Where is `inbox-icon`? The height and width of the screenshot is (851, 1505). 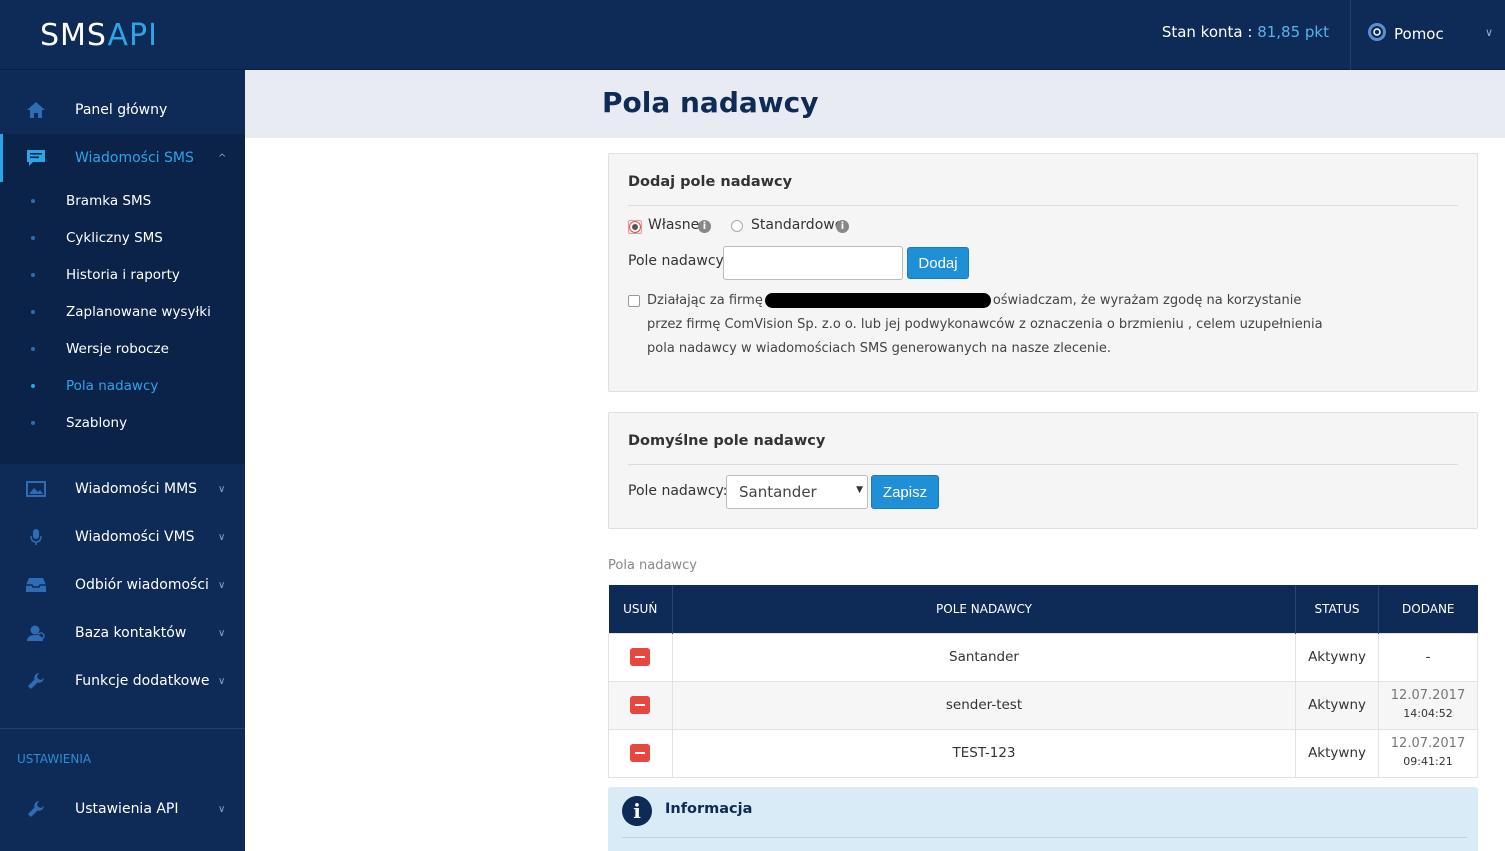
inbox-icon is located at coordinates (36, 585).